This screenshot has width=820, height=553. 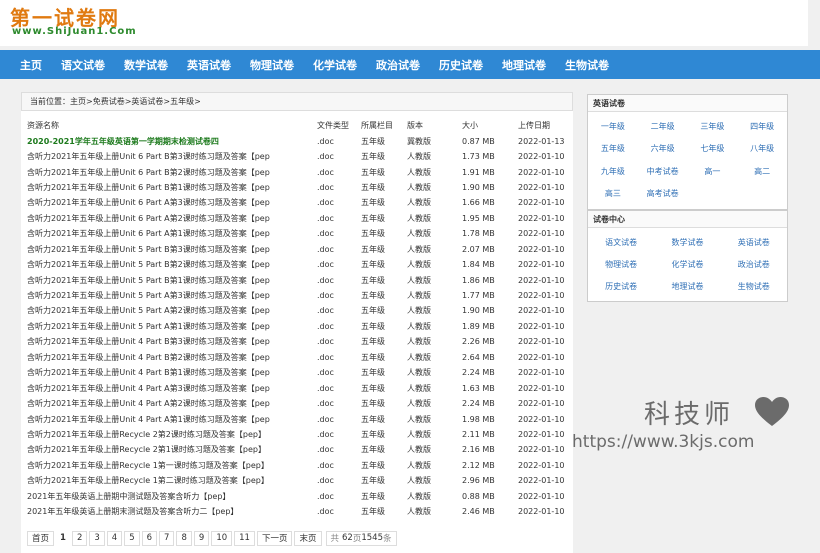 I want to click on page-link: 4, so click(x=114, y=538).